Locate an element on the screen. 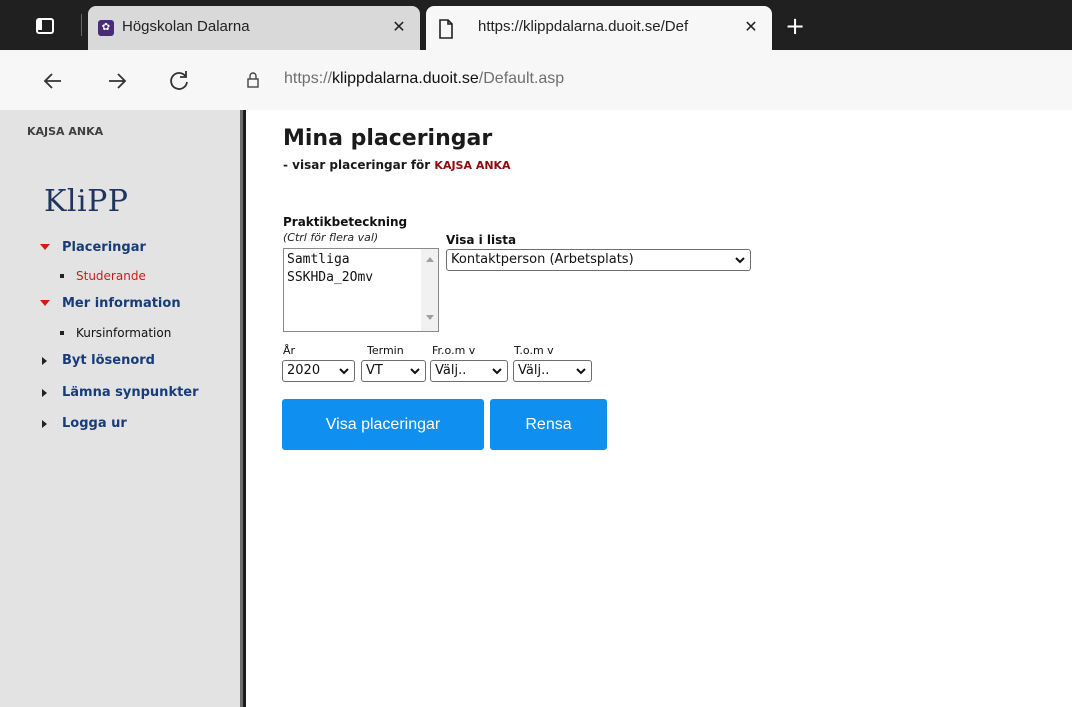  praktik-option: Samtliga is located at coordinates (318, 259).